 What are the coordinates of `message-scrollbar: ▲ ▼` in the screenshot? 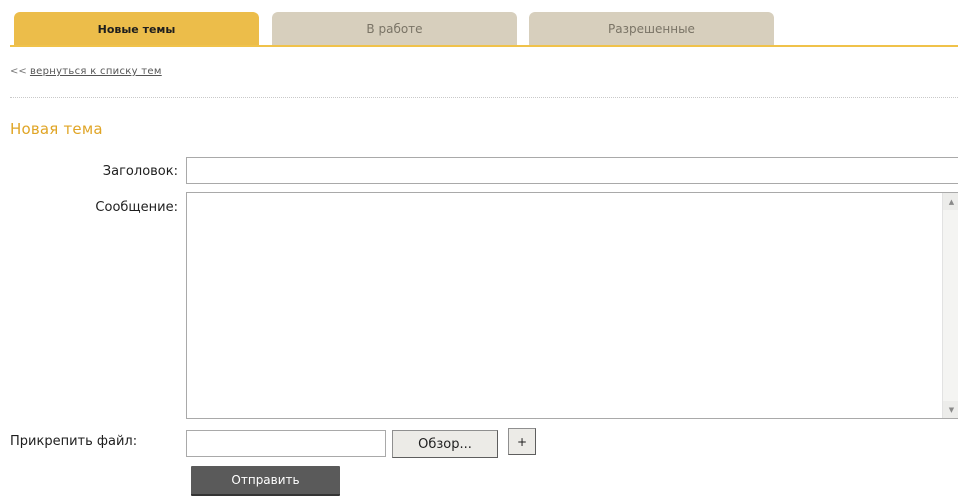 It's located at (950, 305).